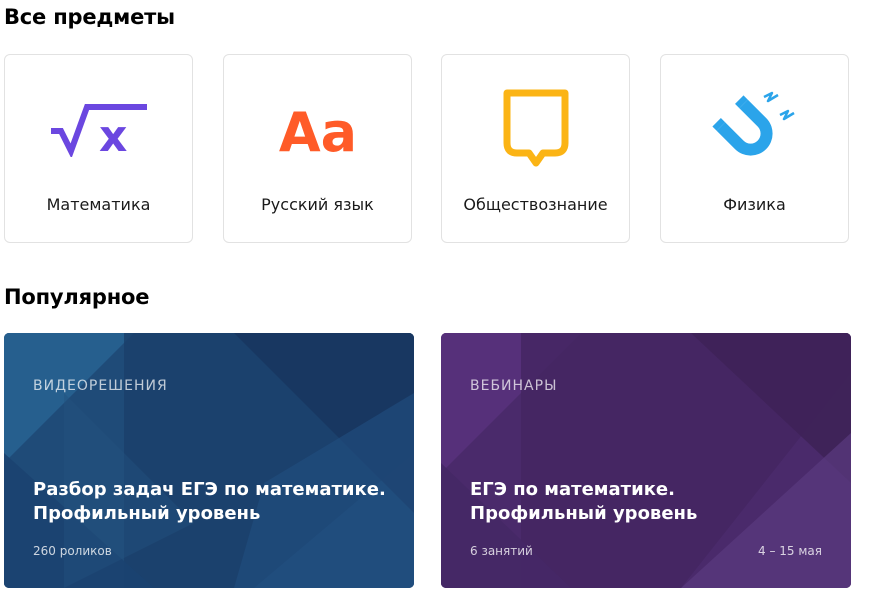 Image resolution: width=871 pixels, height=599 pixels. Describe the element at coordinates (100, 386) in the screenshot. I see `promo-kicker: ВИДЕОРЕШЕНИЯ` at that location.